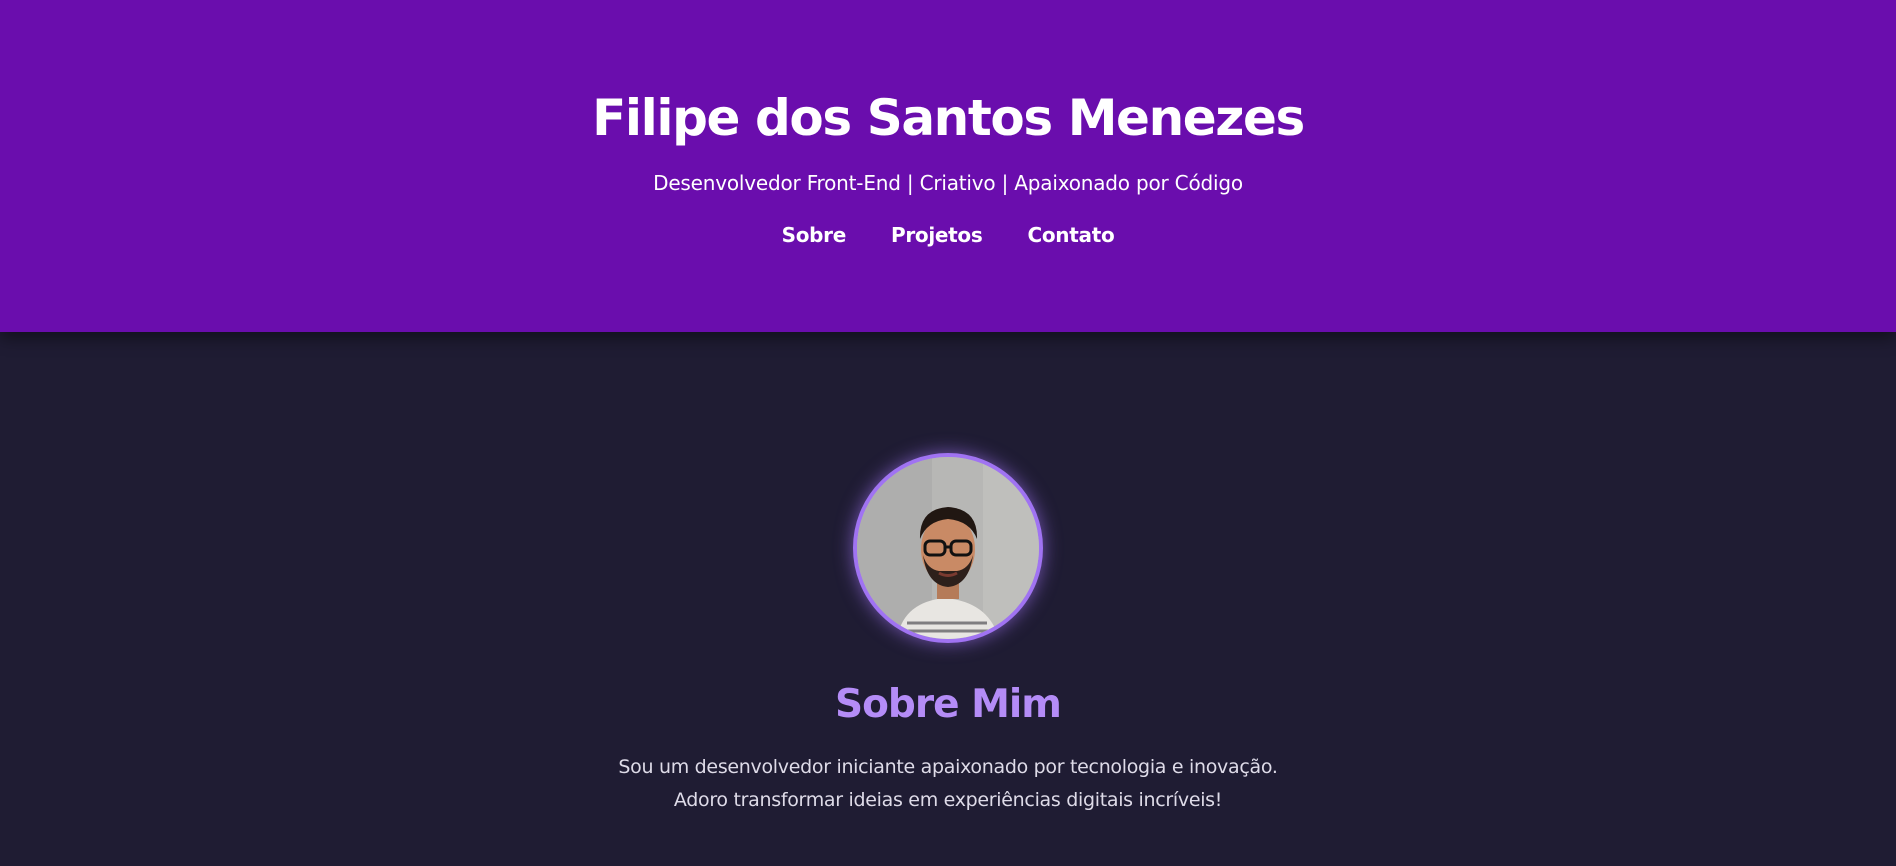 The width and height of the screenshot is (1896, 866). What do you see at coordinates (937, 235) in the screenshot?
I see `nav-link-projetos: Projetos` at bounding box center [937, 235].